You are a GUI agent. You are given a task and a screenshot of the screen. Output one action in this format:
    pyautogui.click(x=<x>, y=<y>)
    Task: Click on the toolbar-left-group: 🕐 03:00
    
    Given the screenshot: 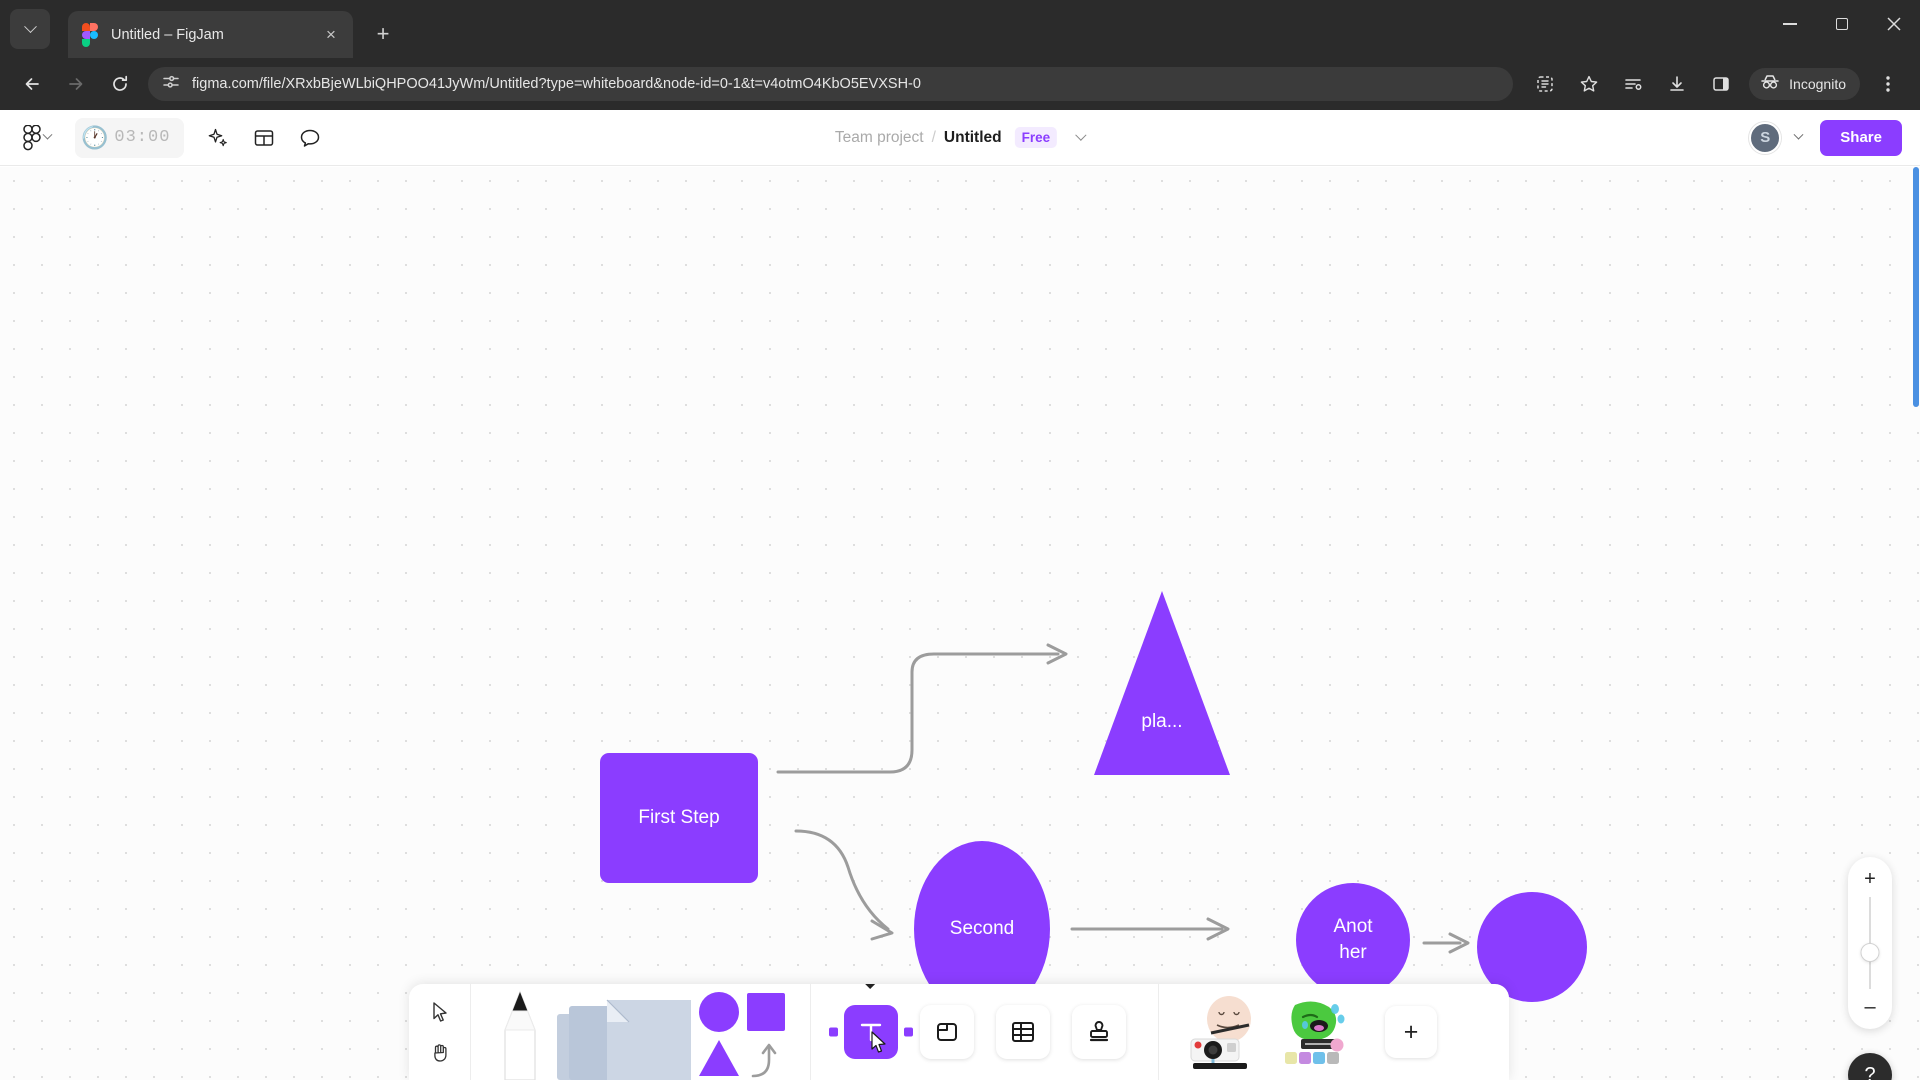 What is the action you would take?
    pyautogui.click(x=165, y=137)
    